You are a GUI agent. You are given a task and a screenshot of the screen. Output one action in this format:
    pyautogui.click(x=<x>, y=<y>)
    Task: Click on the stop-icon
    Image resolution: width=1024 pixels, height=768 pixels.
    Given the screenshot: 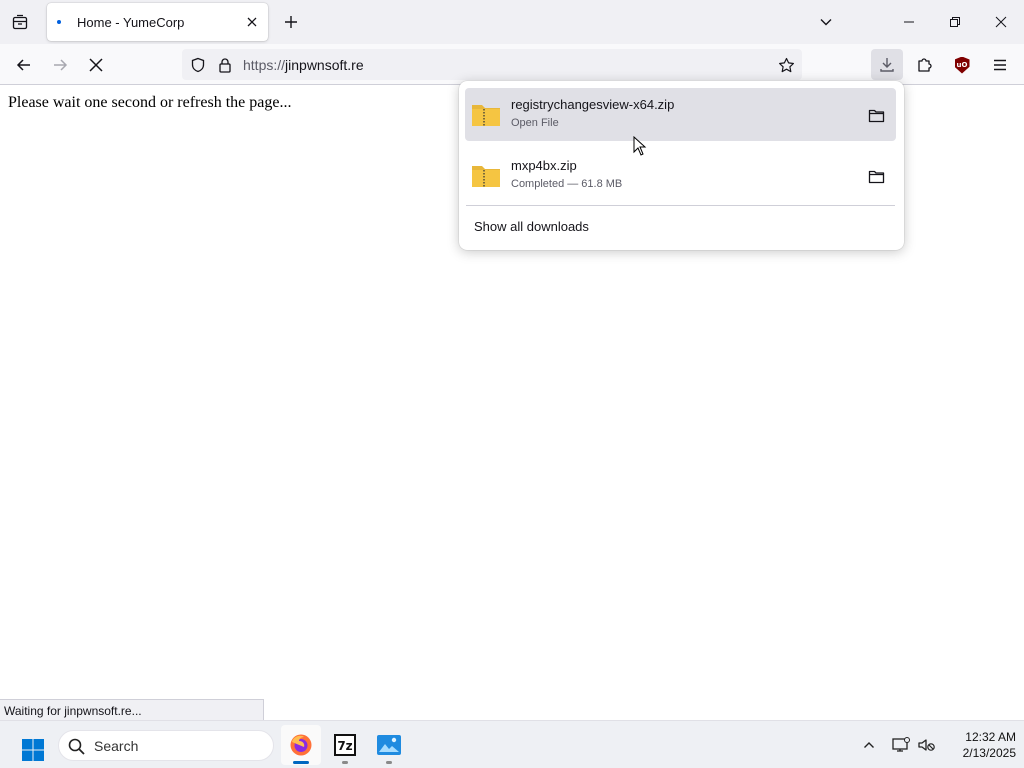 What is the action you would take?
    pyautogui.click(x=96, y=65)
    